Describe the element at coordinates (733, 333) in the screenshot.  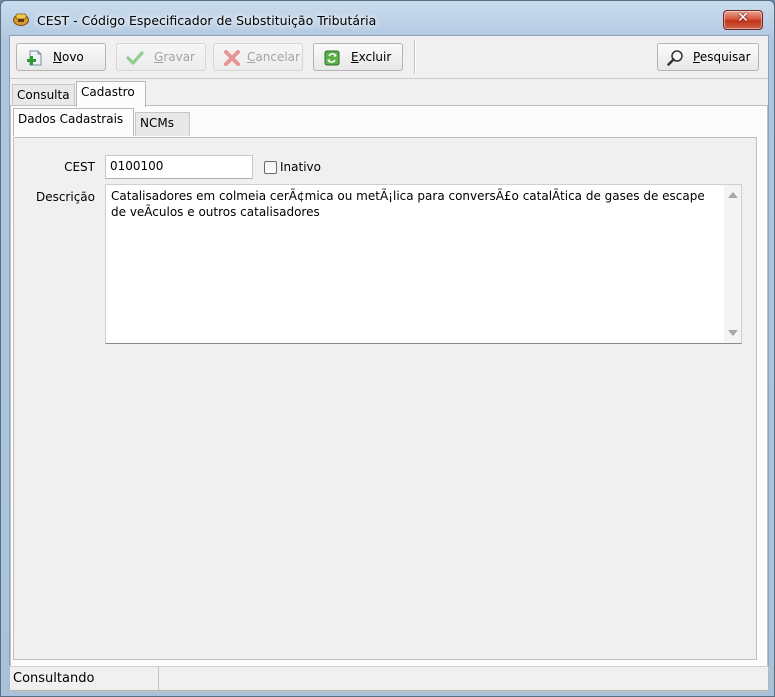
I see `scroll-down-arrow-icon` at that location.